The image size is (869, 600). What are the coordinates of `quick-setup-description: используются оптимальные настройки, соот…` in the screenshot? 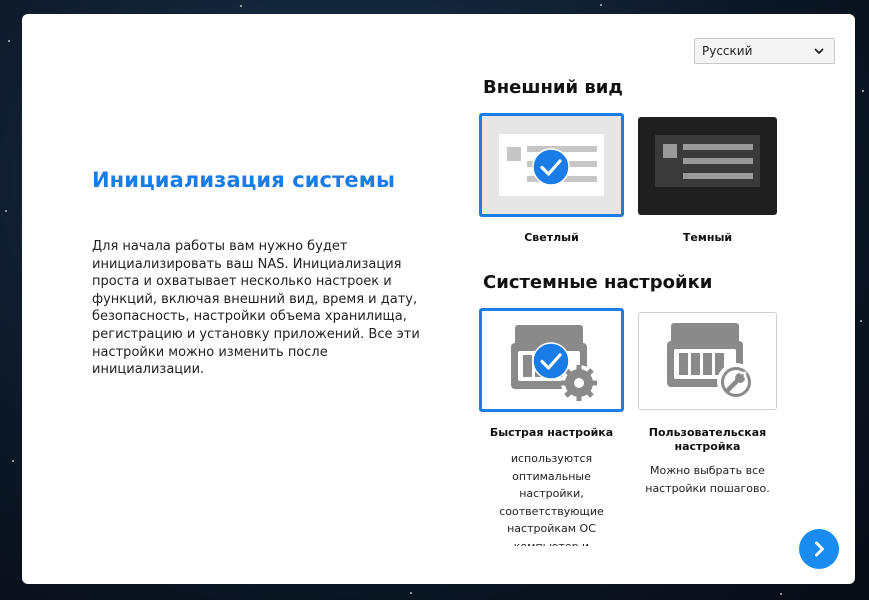 It's located at (551, 499).